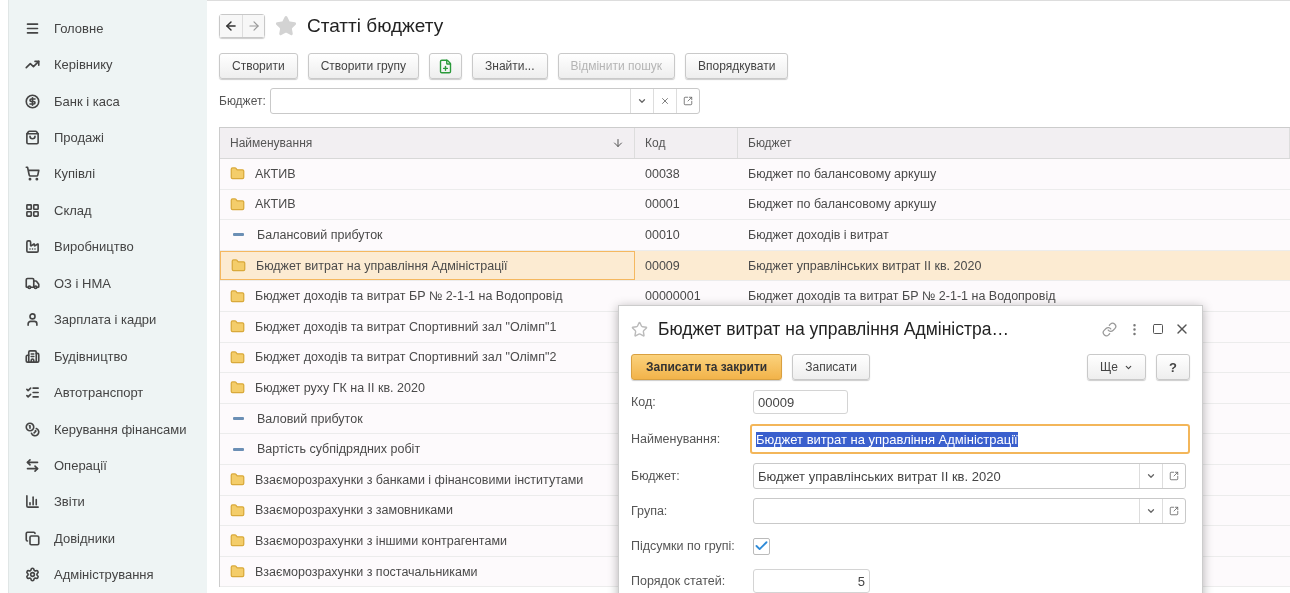 Image resolution: width=1290 pixels, height=593 pixels. Describe the element at coordinates (662, 174) in the screenshot. I see `table-cell-text: 00038` at that location.